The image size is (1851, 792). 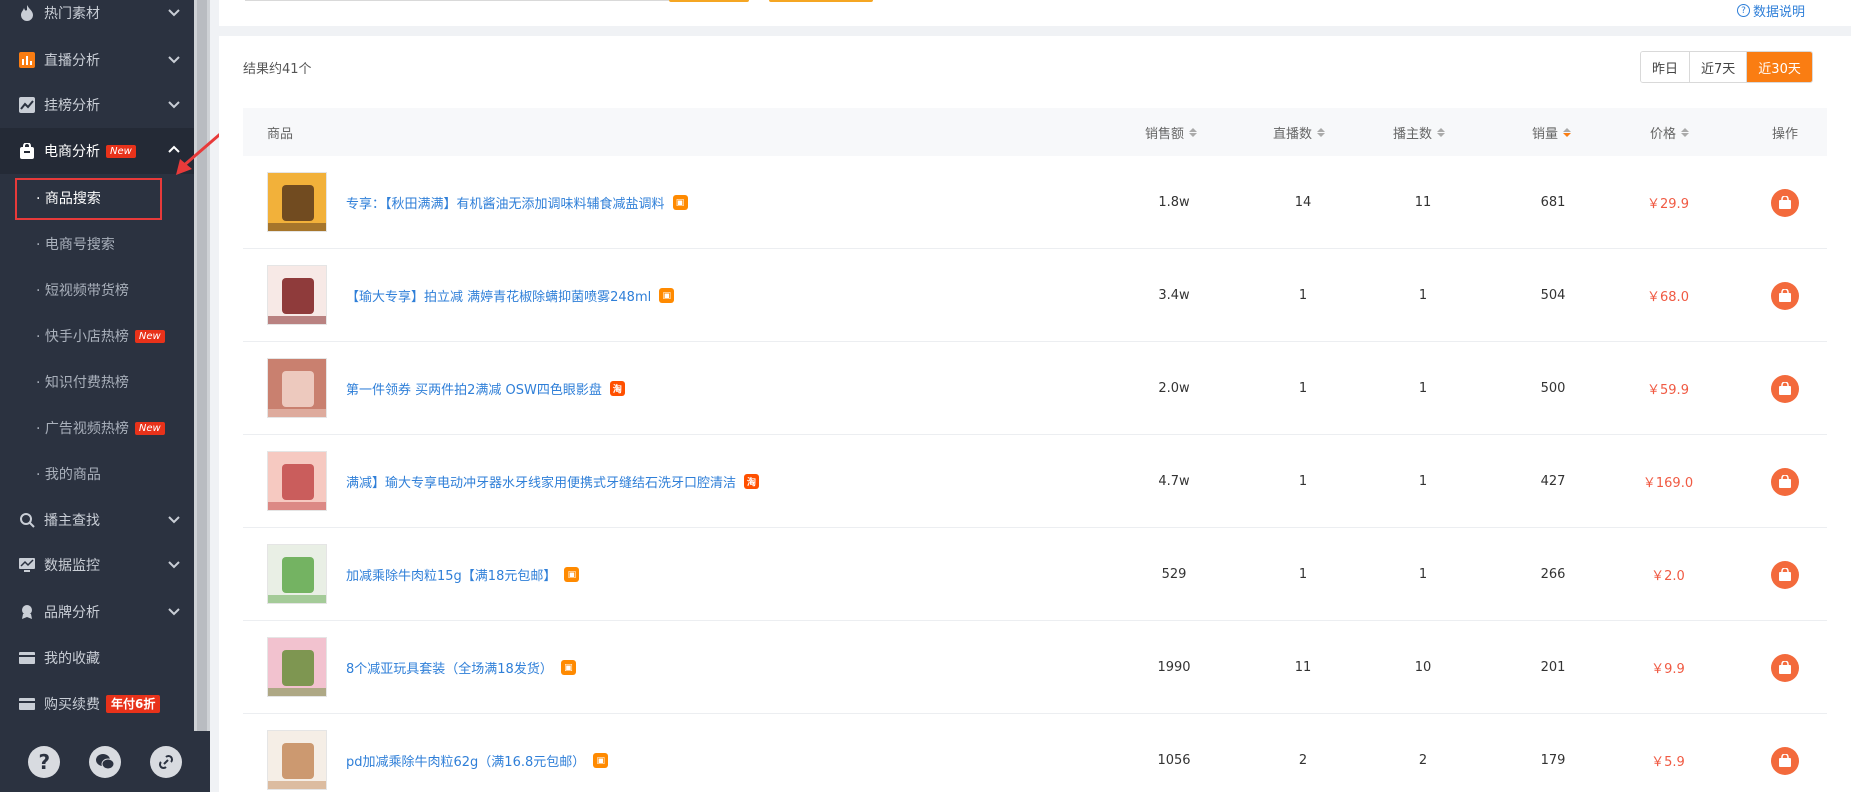 What do you see at coordinates (460, 0) in the screenshot?
I see `search-input-edge` at bounding box center [460, 0].